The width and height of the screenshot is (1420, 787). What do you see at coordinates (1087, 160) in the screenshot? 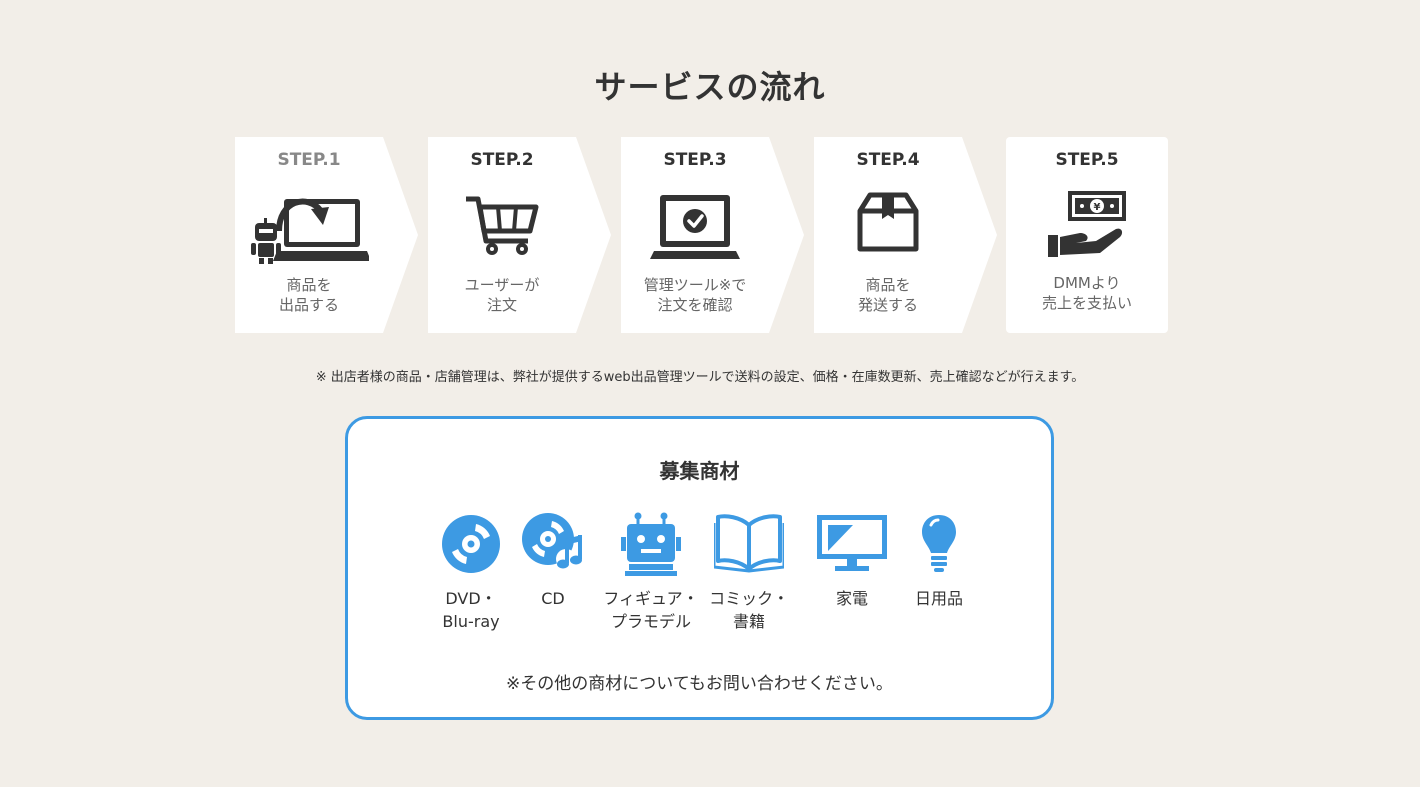
I see `step-label: STEP.5` at bounding box center [1087, 160].